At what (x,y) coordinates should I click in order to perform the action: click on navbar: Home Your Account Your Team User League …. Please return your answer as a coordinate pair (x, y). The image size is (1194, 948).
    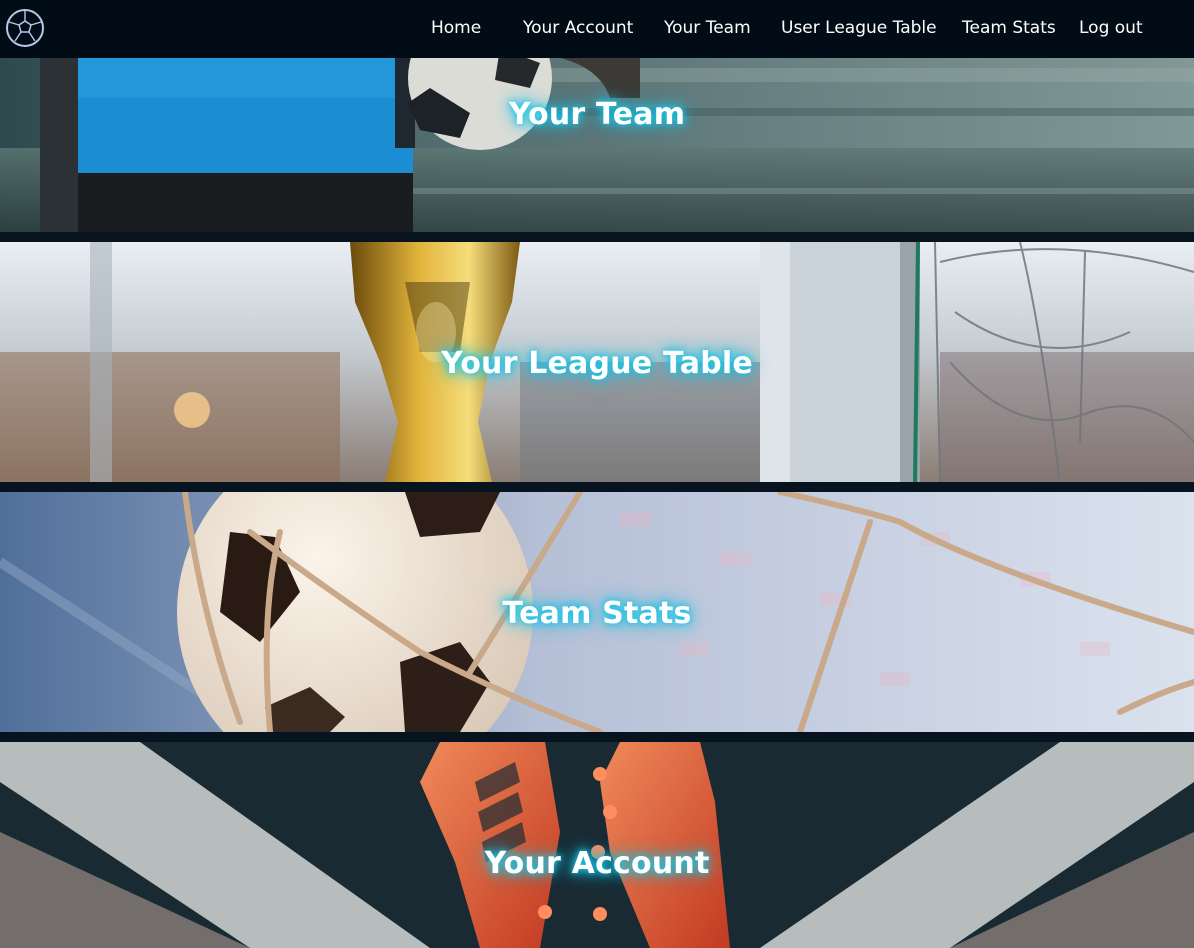
    Looking at the image, I should click on (597, 29).